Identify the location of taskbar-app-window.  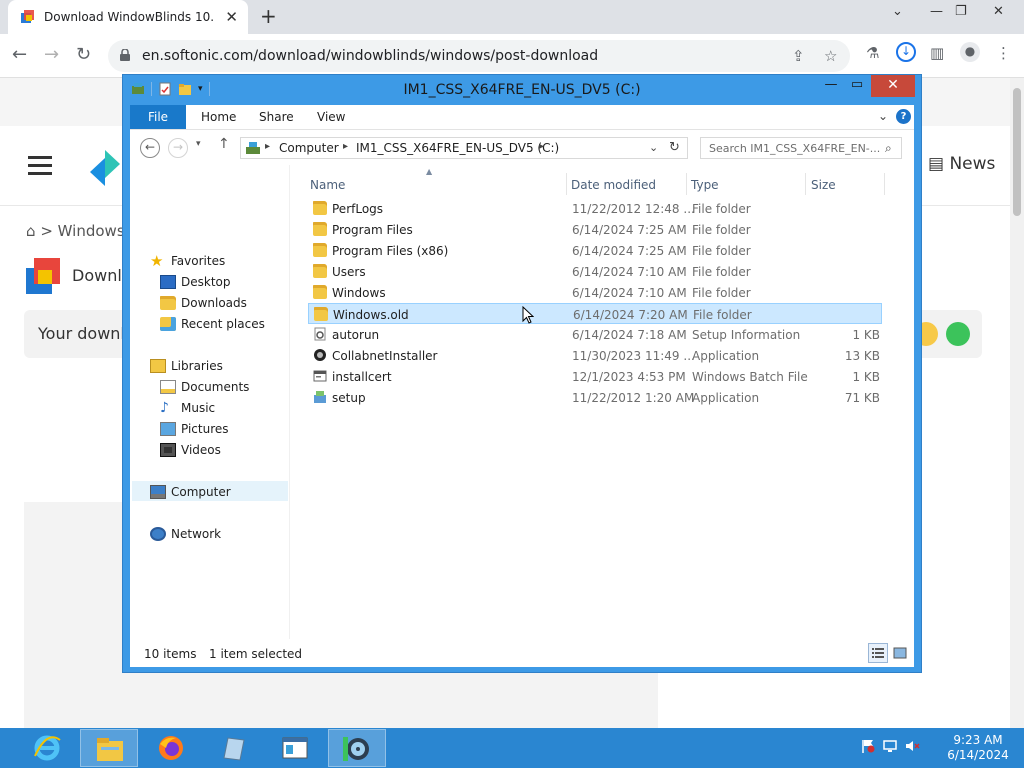
(295, 748).